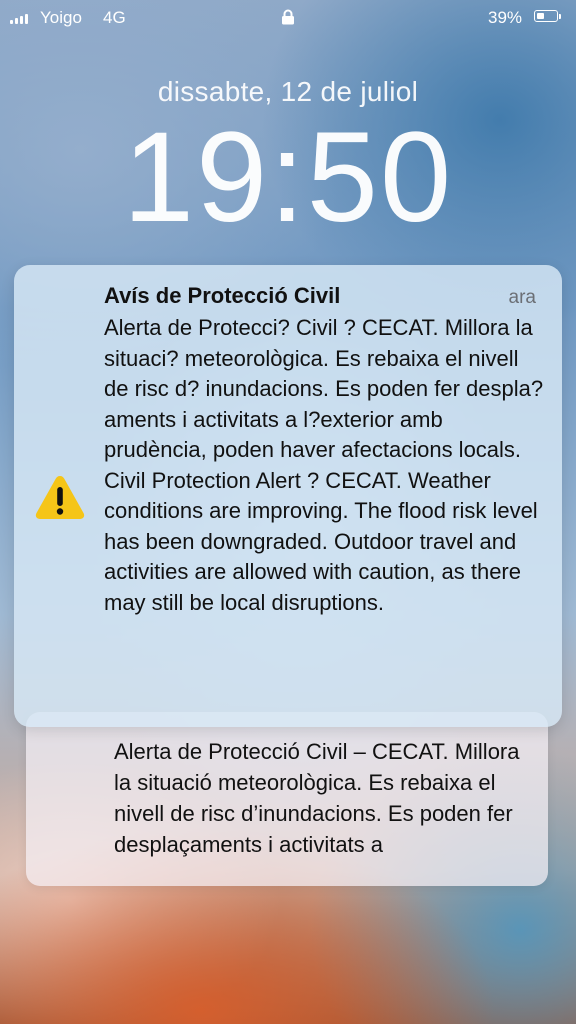 This screenshot has width=576, height=1024. Describe the element at coordinates (505, 17) in the screenshot. I see `battery-percentage: 39%` at that location.